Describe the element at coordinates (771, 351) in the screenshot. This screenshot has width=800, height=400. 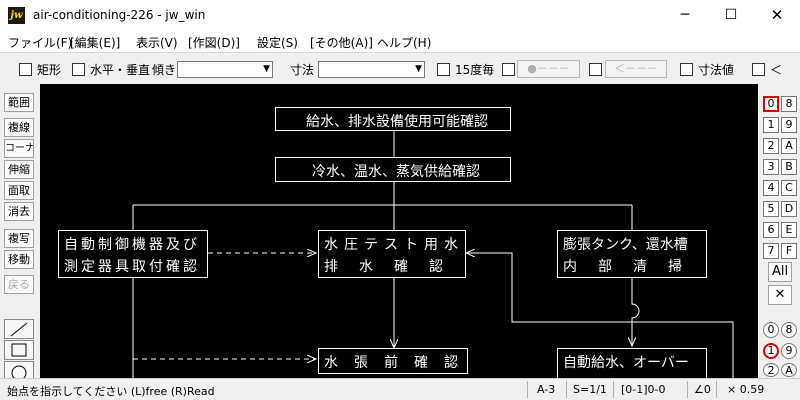
I see `layer-group-1-button: 1` at that location.